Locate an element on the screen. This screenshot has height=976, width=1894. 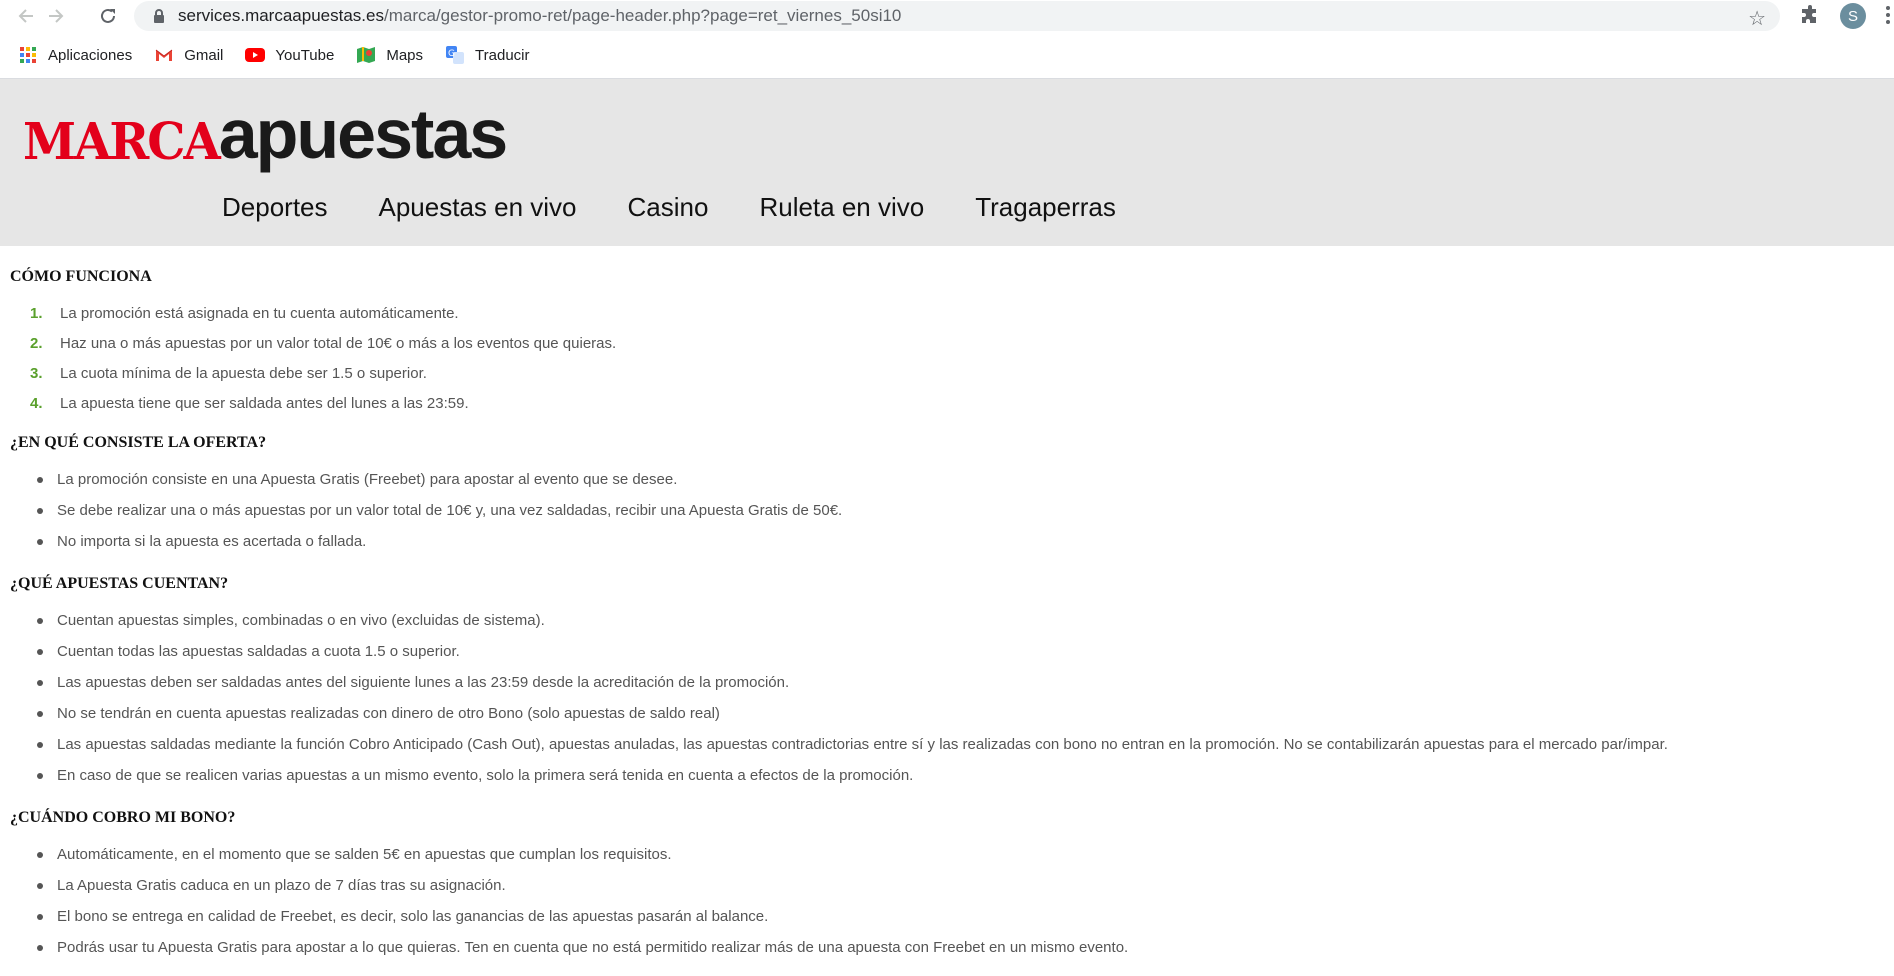
bookmark-label: Aplicaciones is located at coordinates (90, 55).